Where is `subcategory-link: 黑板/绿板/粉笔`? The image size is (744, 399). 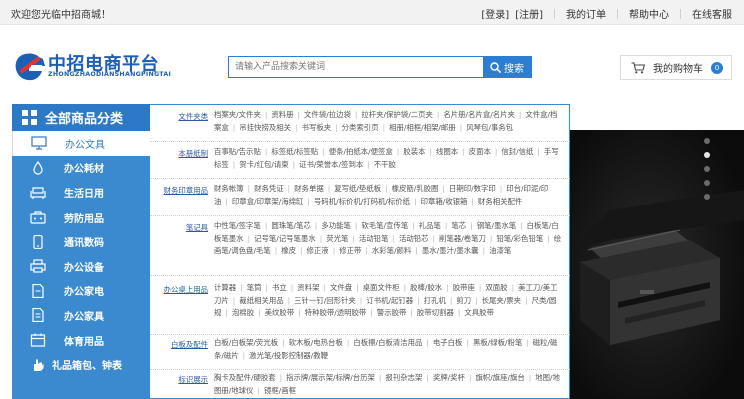 subcategory-link: 黑板/绿板/粉笔 is located at coordinates (497, 342).